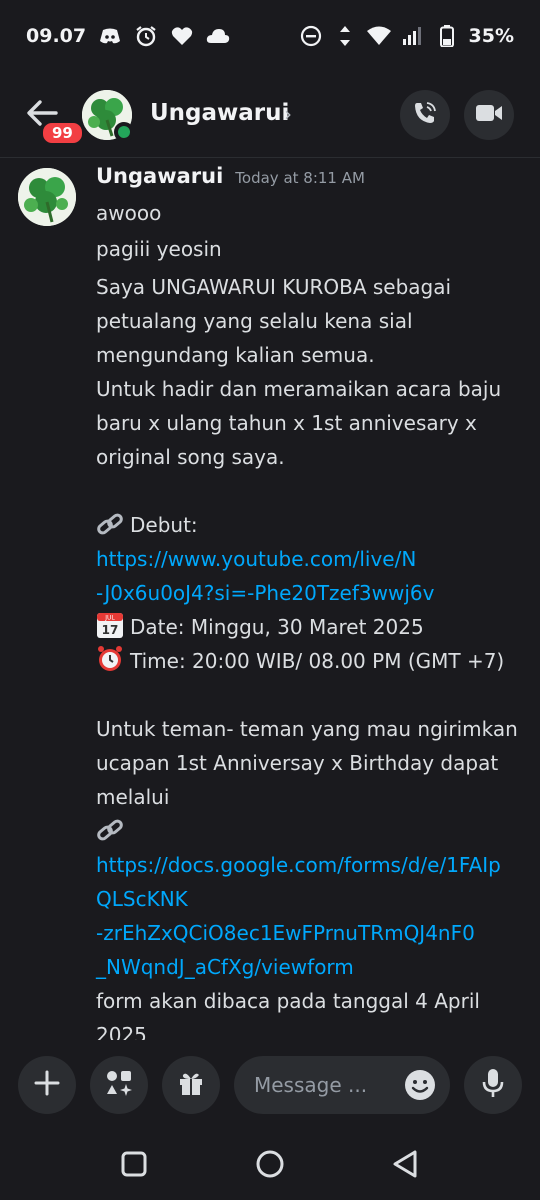  I want to click on message-input, so click(329, 1085).